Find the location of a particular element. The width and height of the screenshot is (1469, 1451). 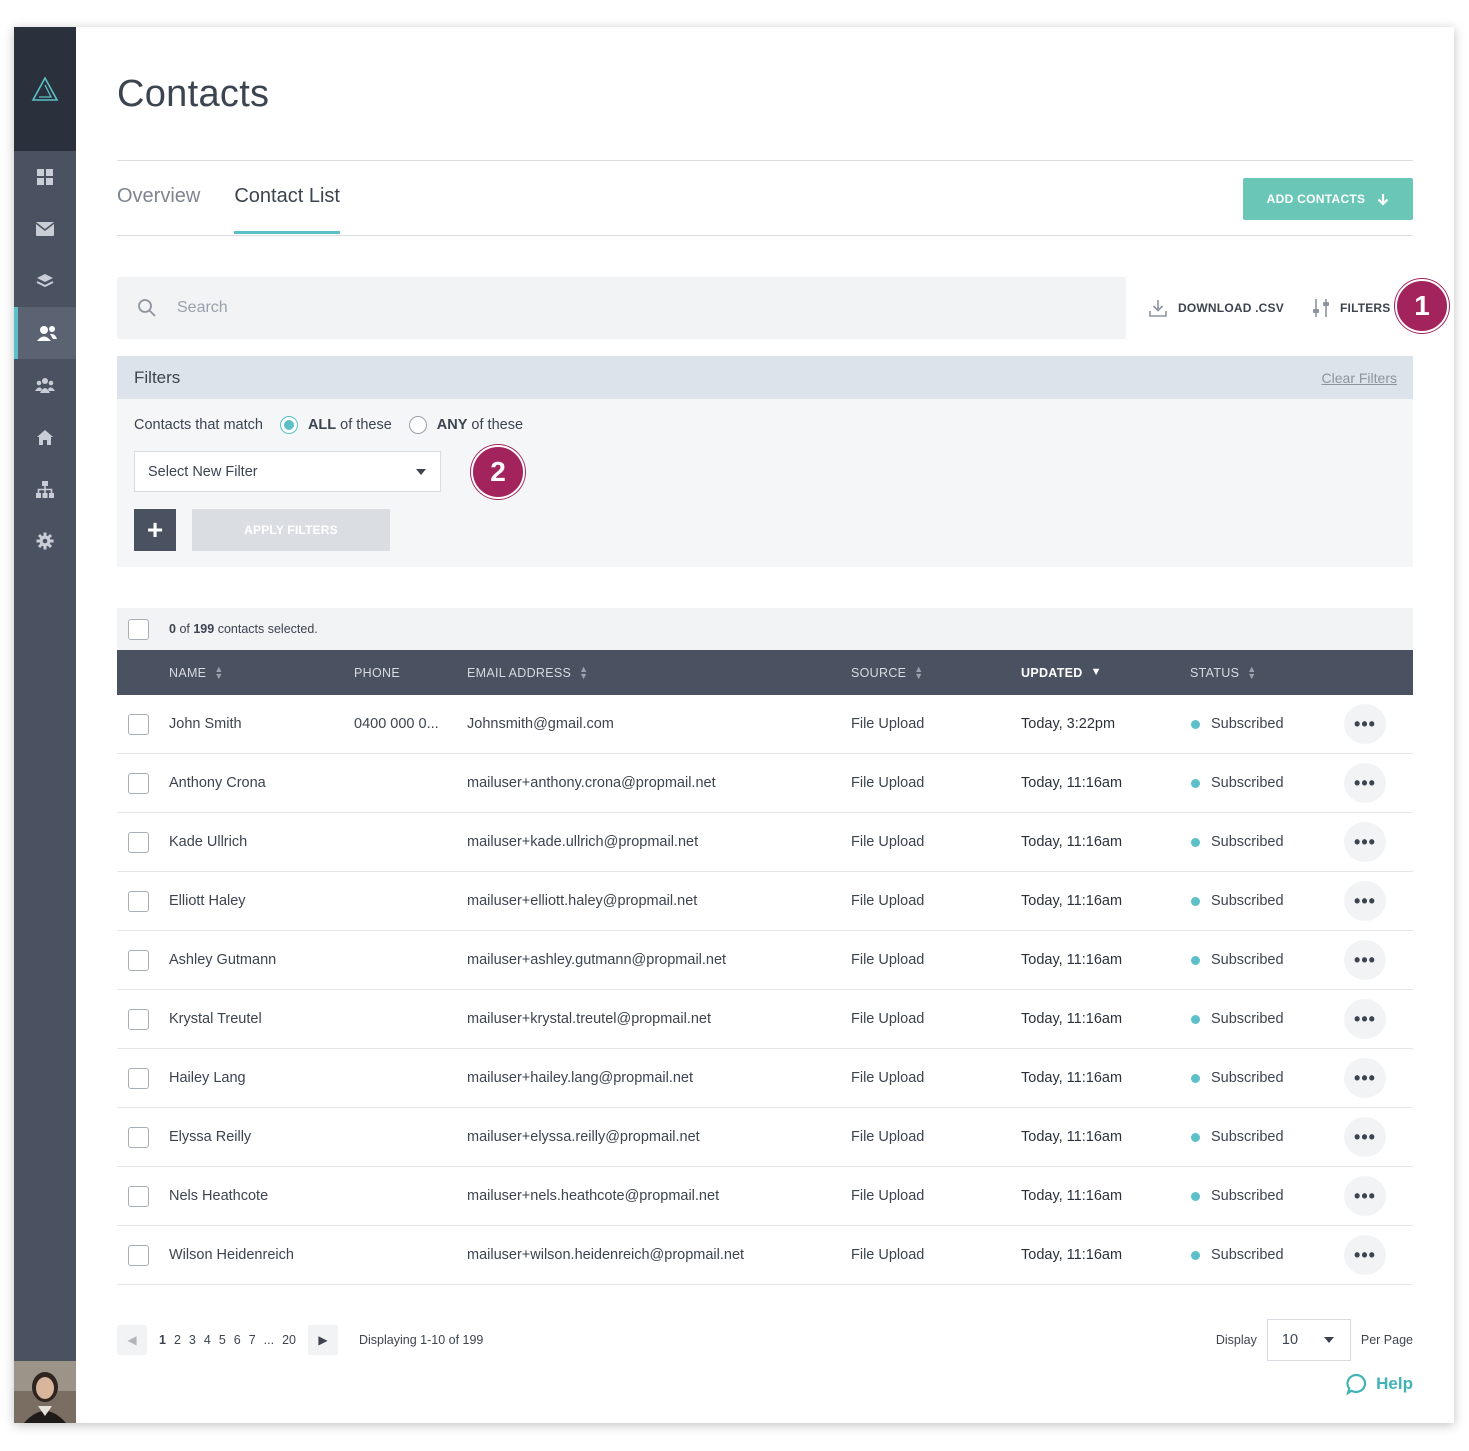

sitemap-icon is located at coordinates (45, 489).